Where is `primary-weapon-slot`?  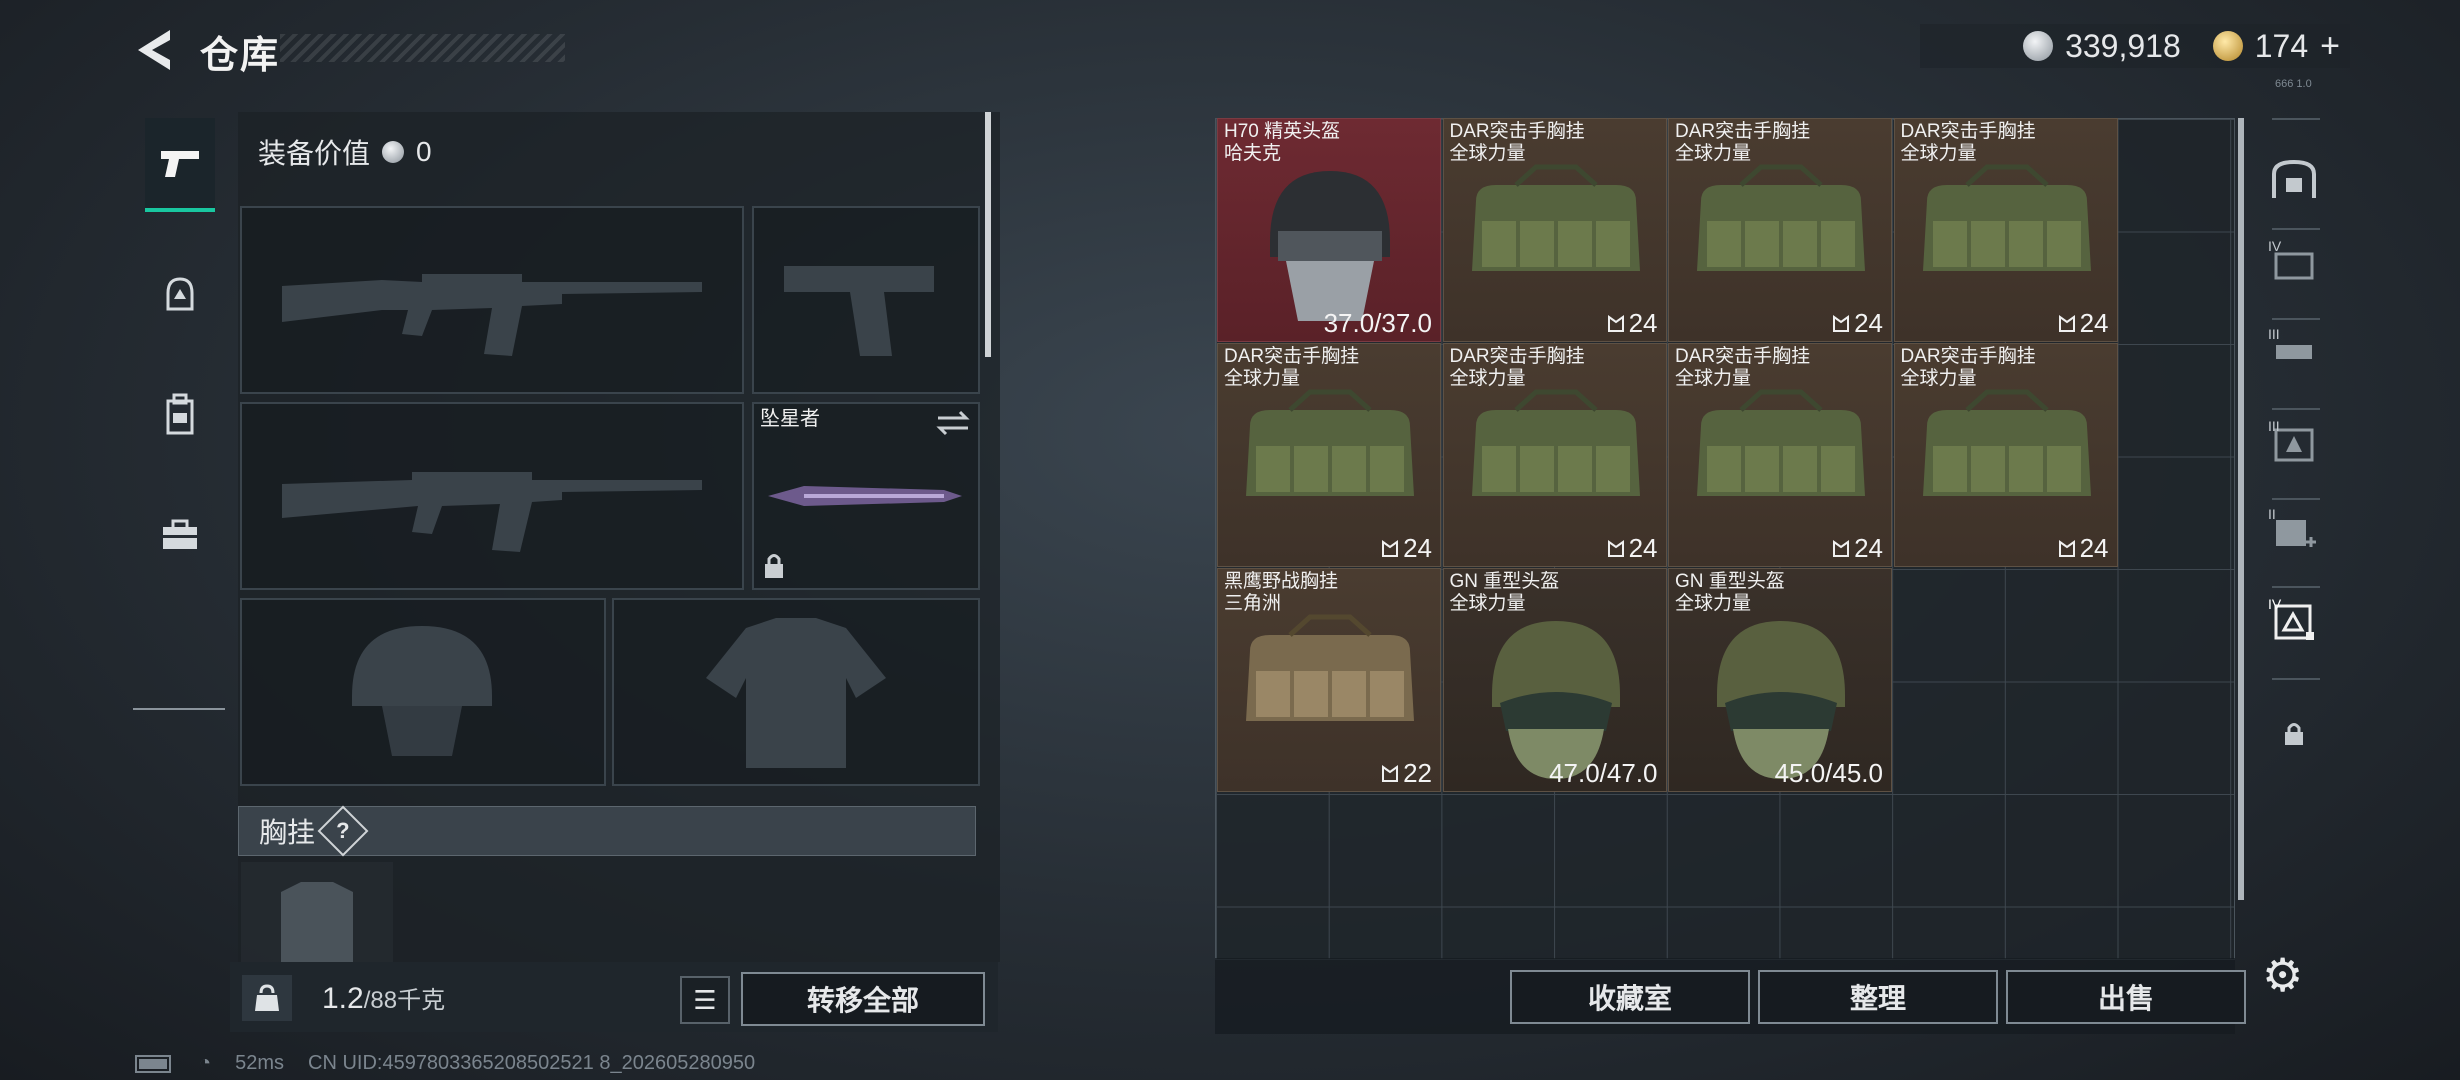
primary-weapon-slot is located at coordinates (492, 300).